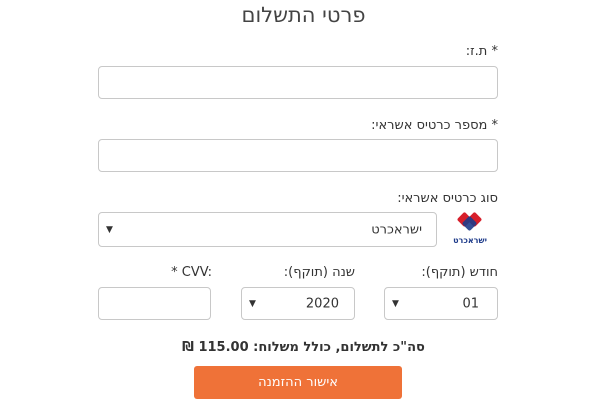  I want to click on cvv-label: * CVV:, so click(191, 272).